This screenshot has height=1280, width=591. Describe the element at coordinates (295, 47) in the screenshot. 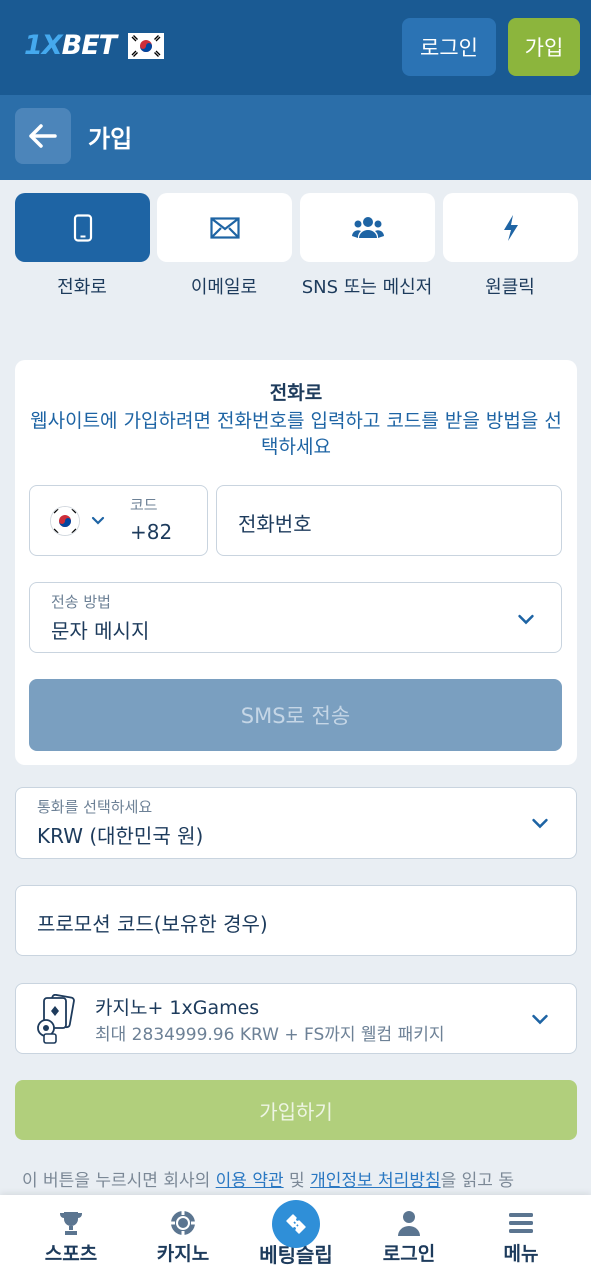

I see `top-bar: 1XBET 로그인 가입` at that location.